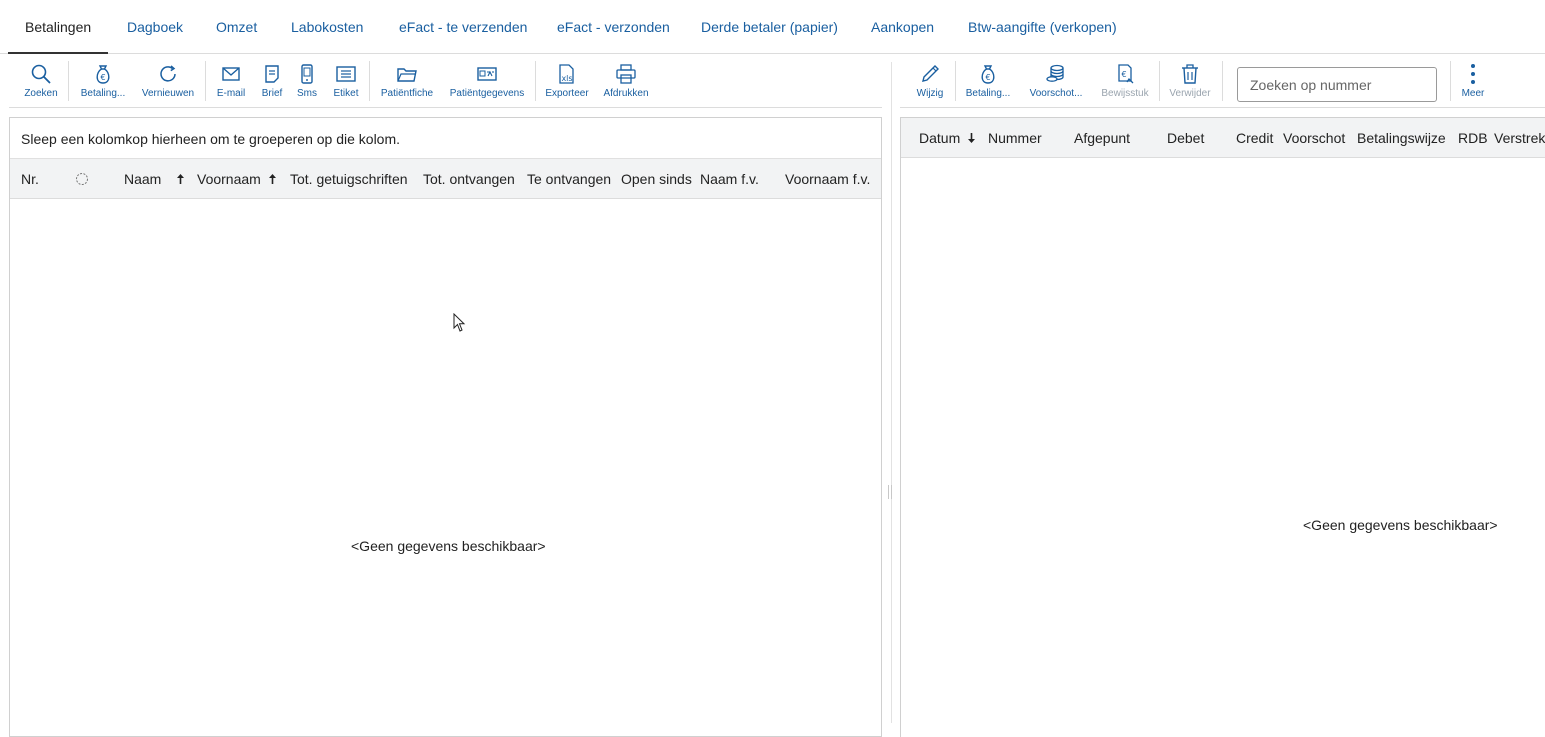 The width and height of the screenshot is (1545, 737). What do you see at coordinates (1042, 26) in the screenshot?
I see `tab-btw-aangifte: Btw-aangifte (verkopen)` at bounding box center [1042, 26].